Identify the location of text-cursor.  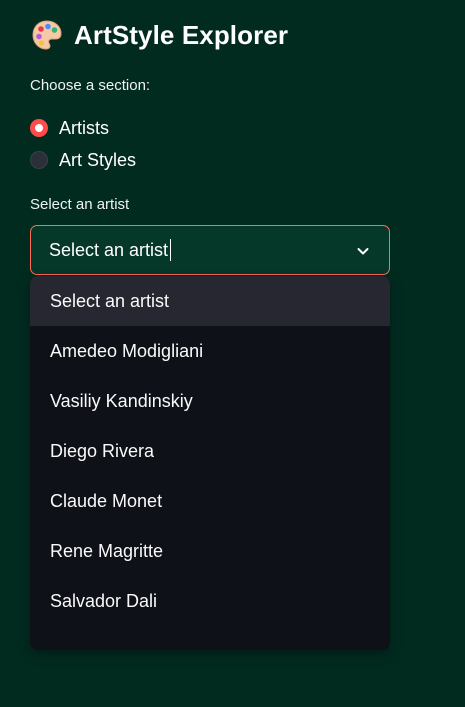
(171, 250).